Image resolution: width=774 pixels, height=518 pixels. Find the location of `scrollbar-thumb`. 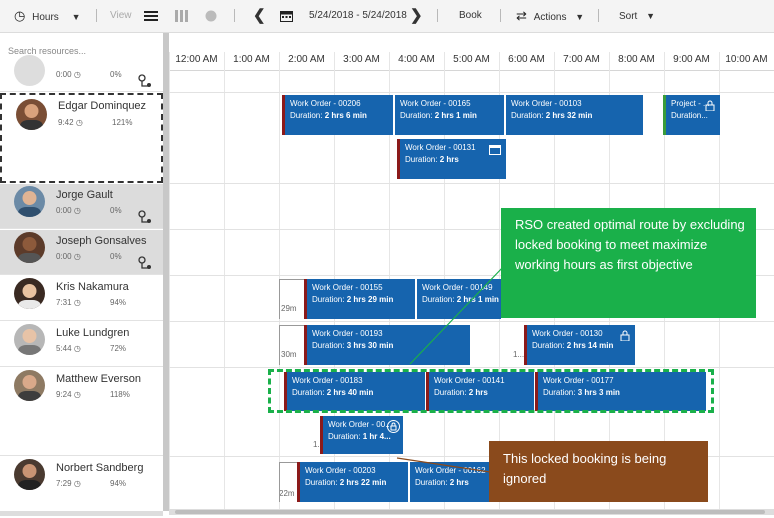

scrollbar-thumb is located at coordinates (470, 512).